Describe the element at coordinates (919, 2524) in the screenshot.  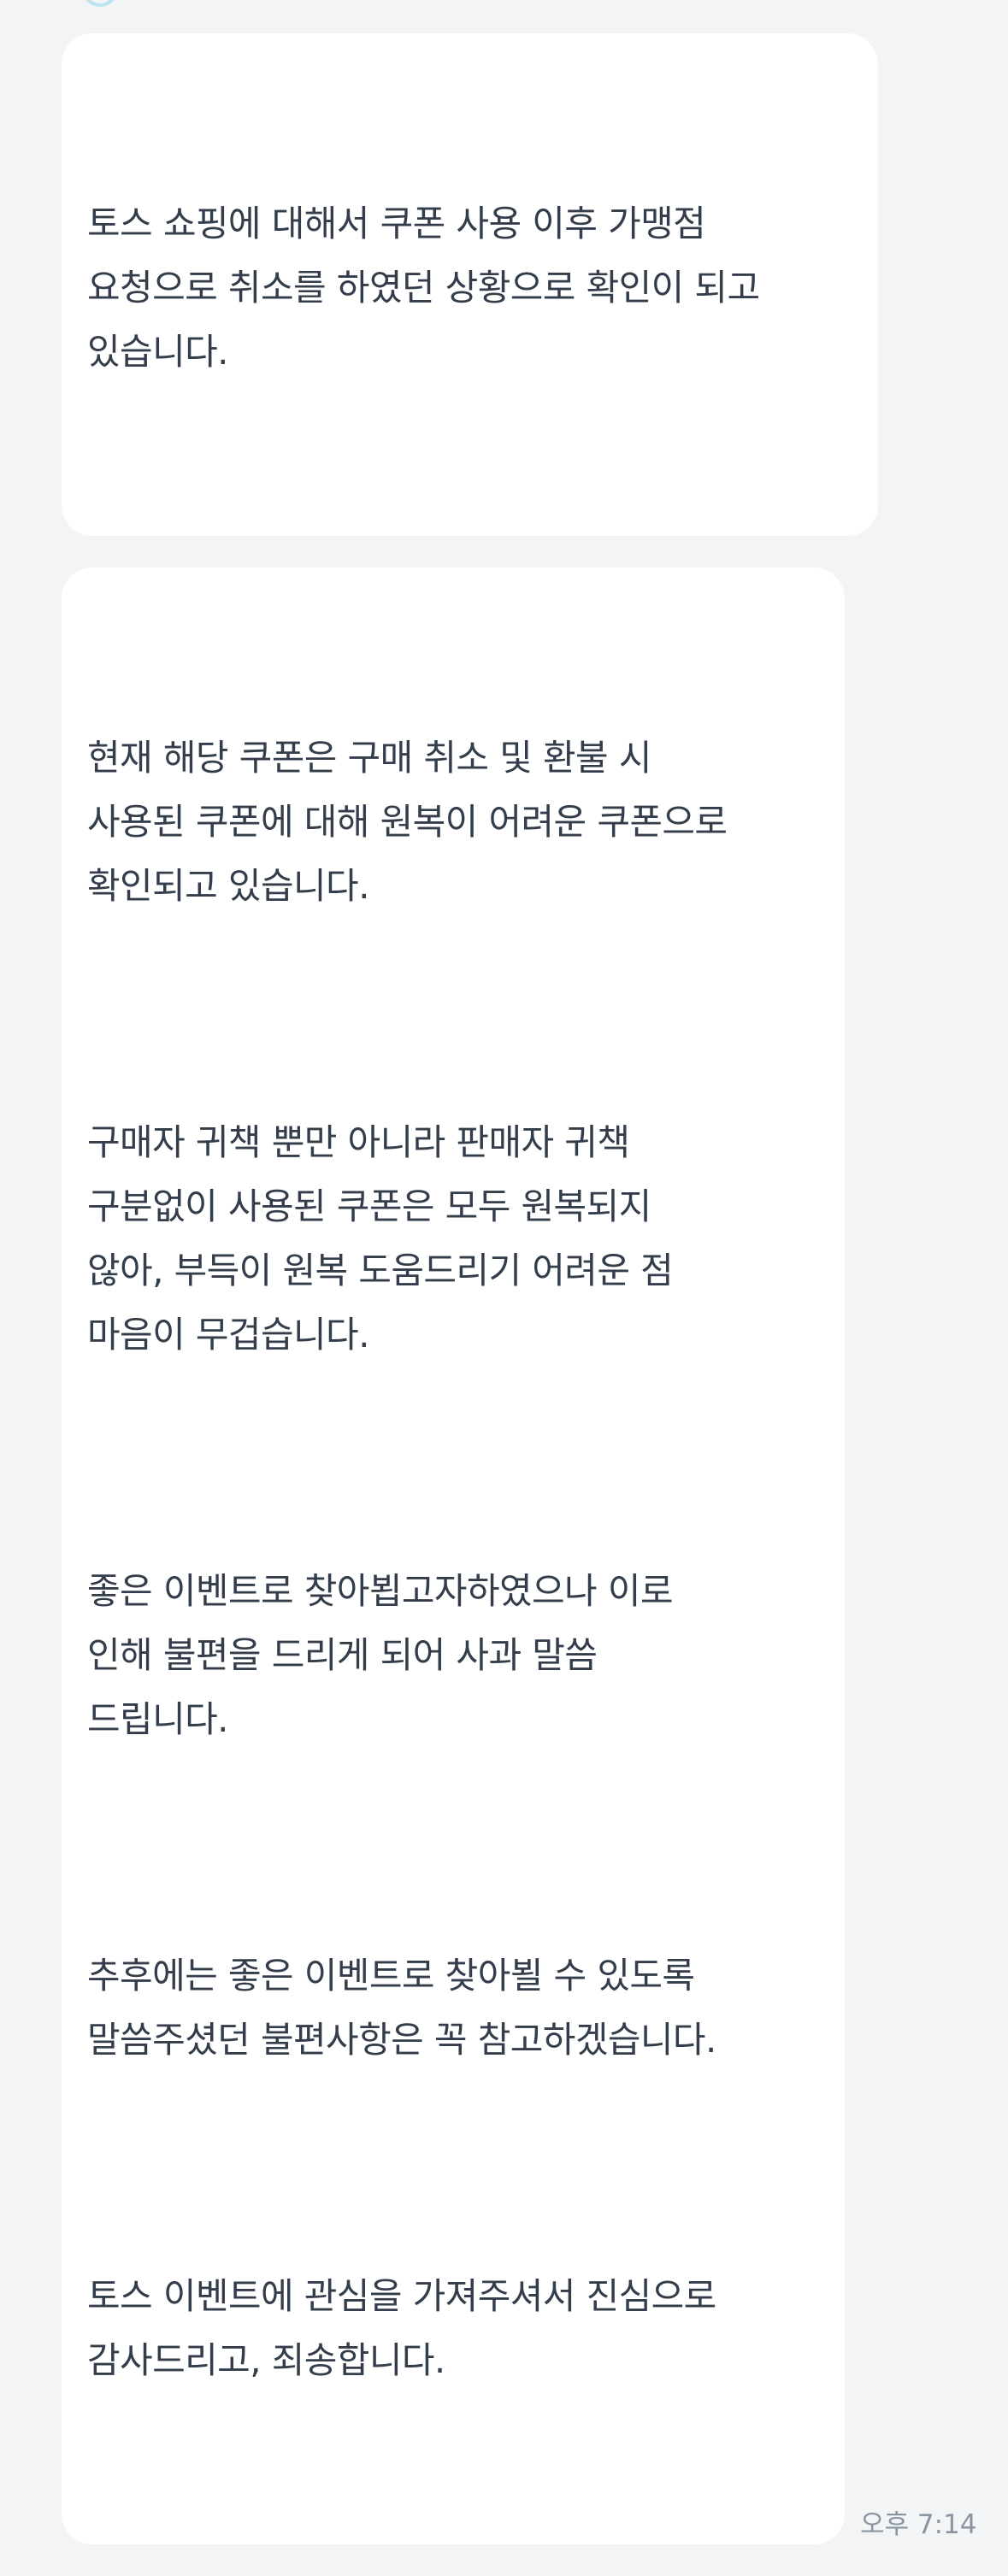
I see `message-timestamp: 오후 7:14` at that location.